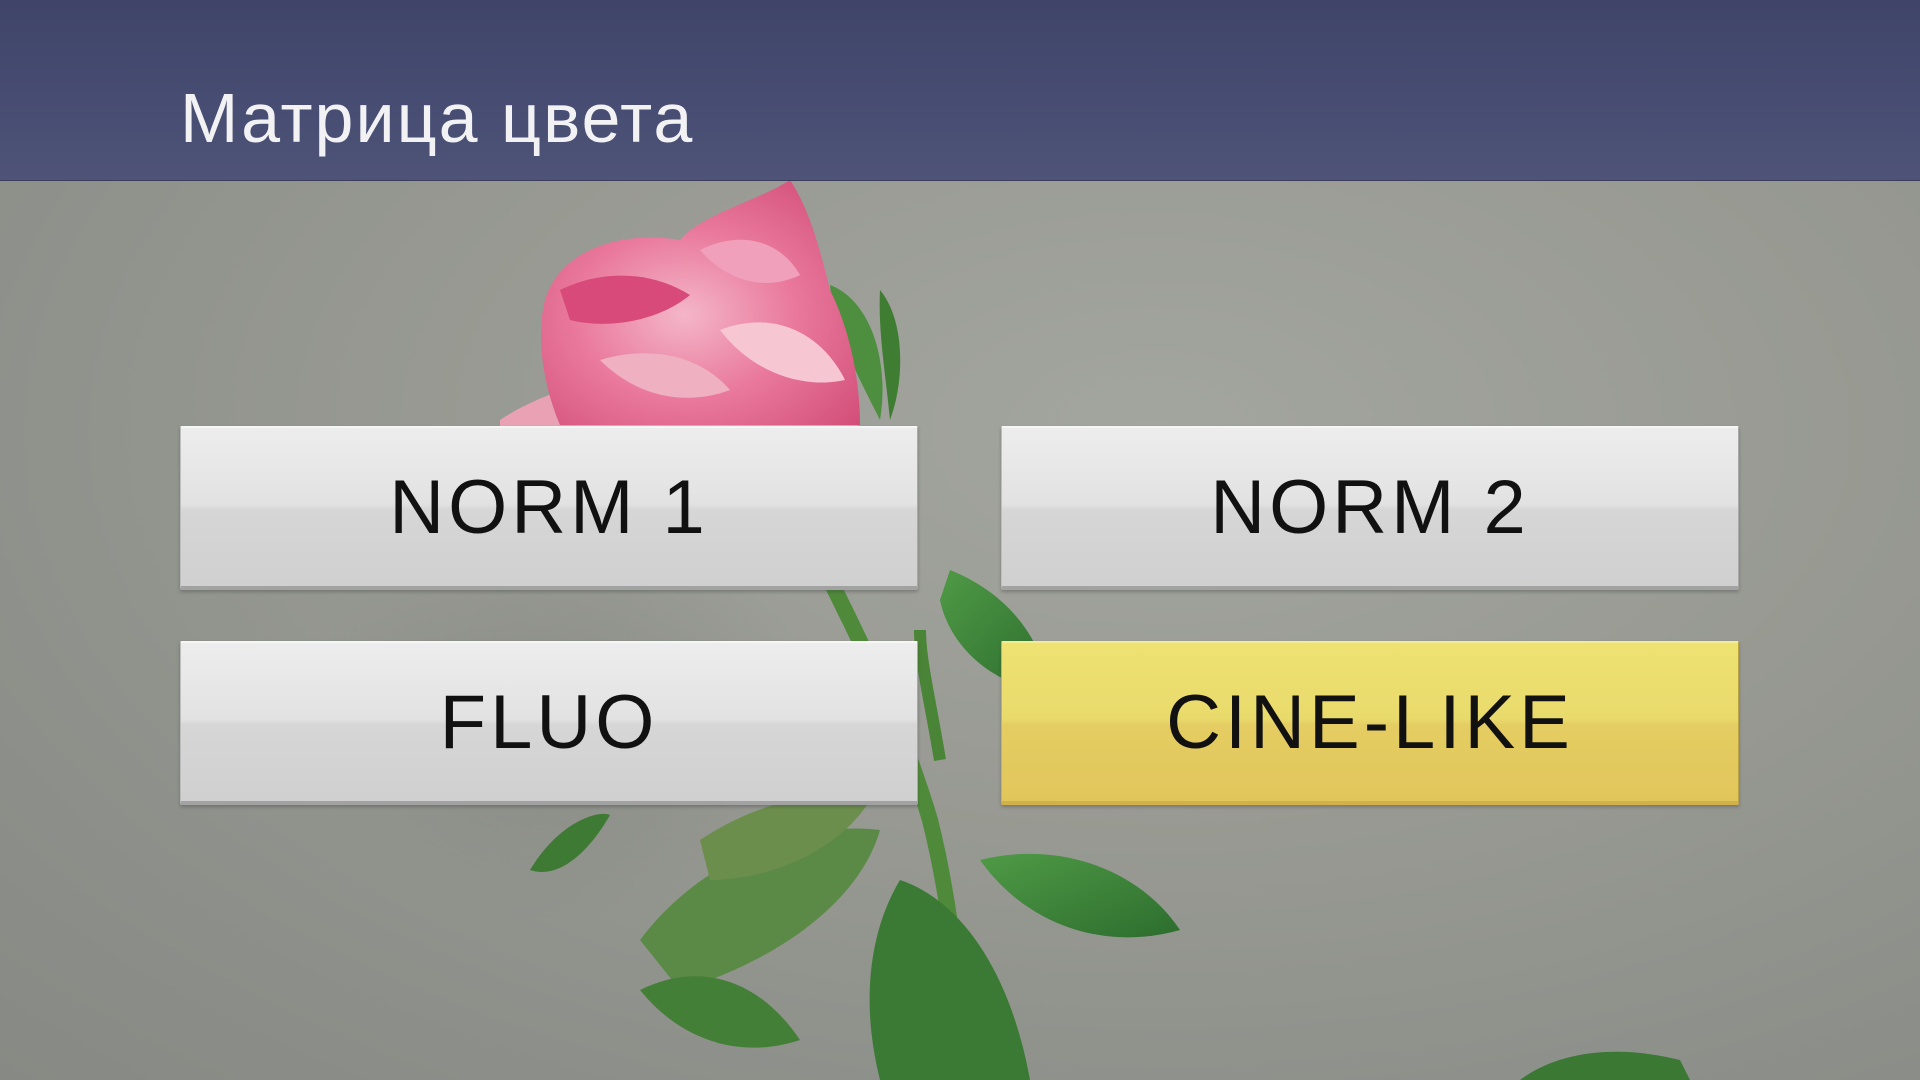  I want to click on page-title: Матрица цвета, so click(437, 118).